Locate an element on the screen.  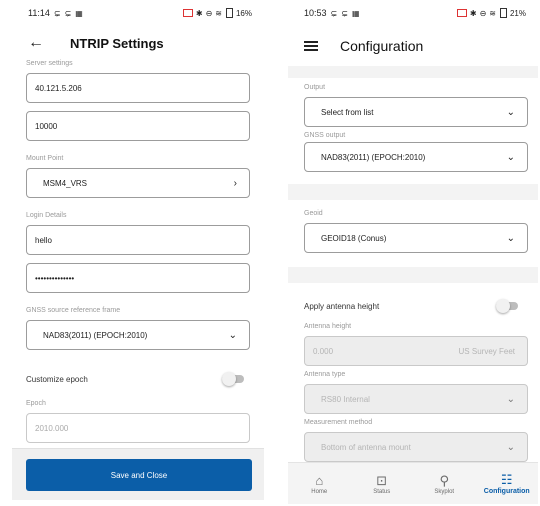
antenna-type-dropdown: RS80 Internal ⌄ is located at coordinates (416, 399).